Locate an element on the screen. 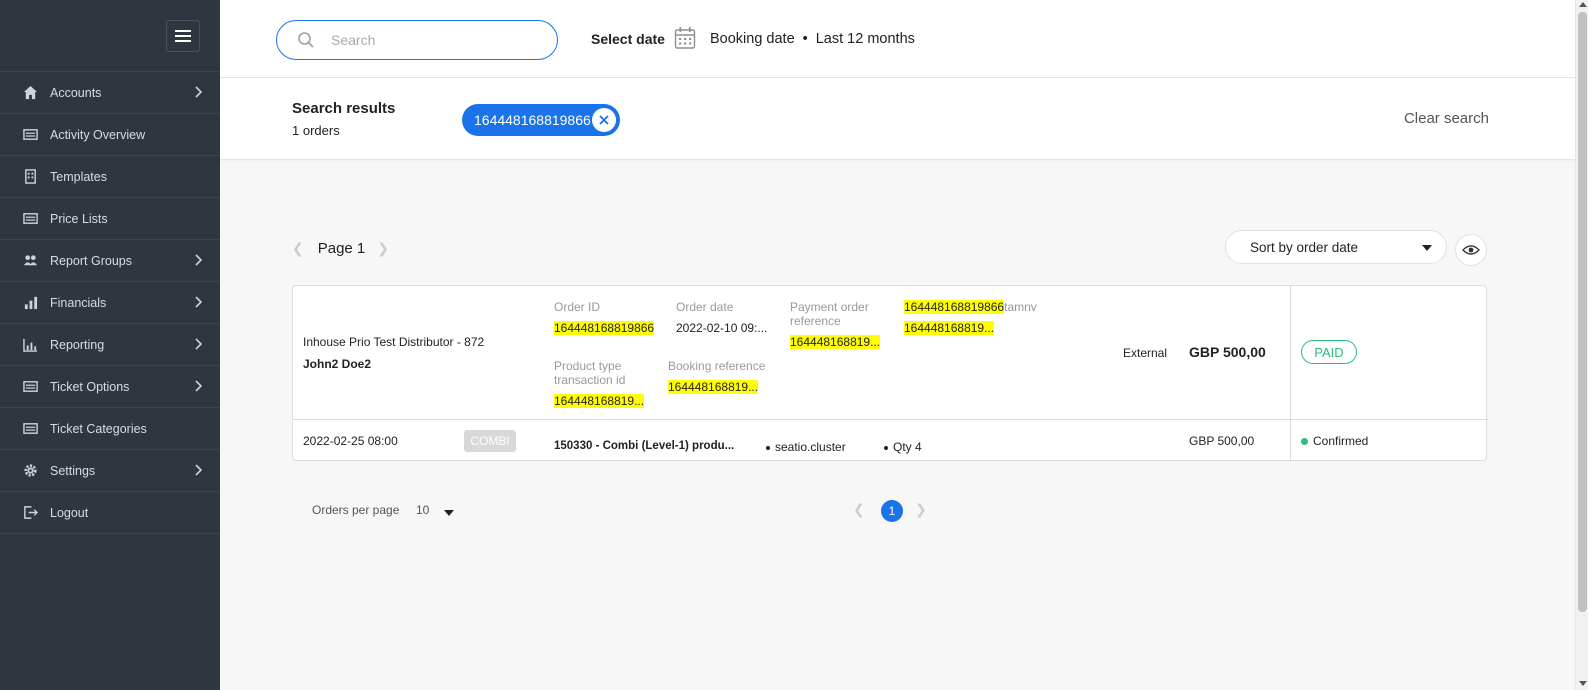  sidebar-item-label: Ticket Categories is located at coordinates (98, 428).